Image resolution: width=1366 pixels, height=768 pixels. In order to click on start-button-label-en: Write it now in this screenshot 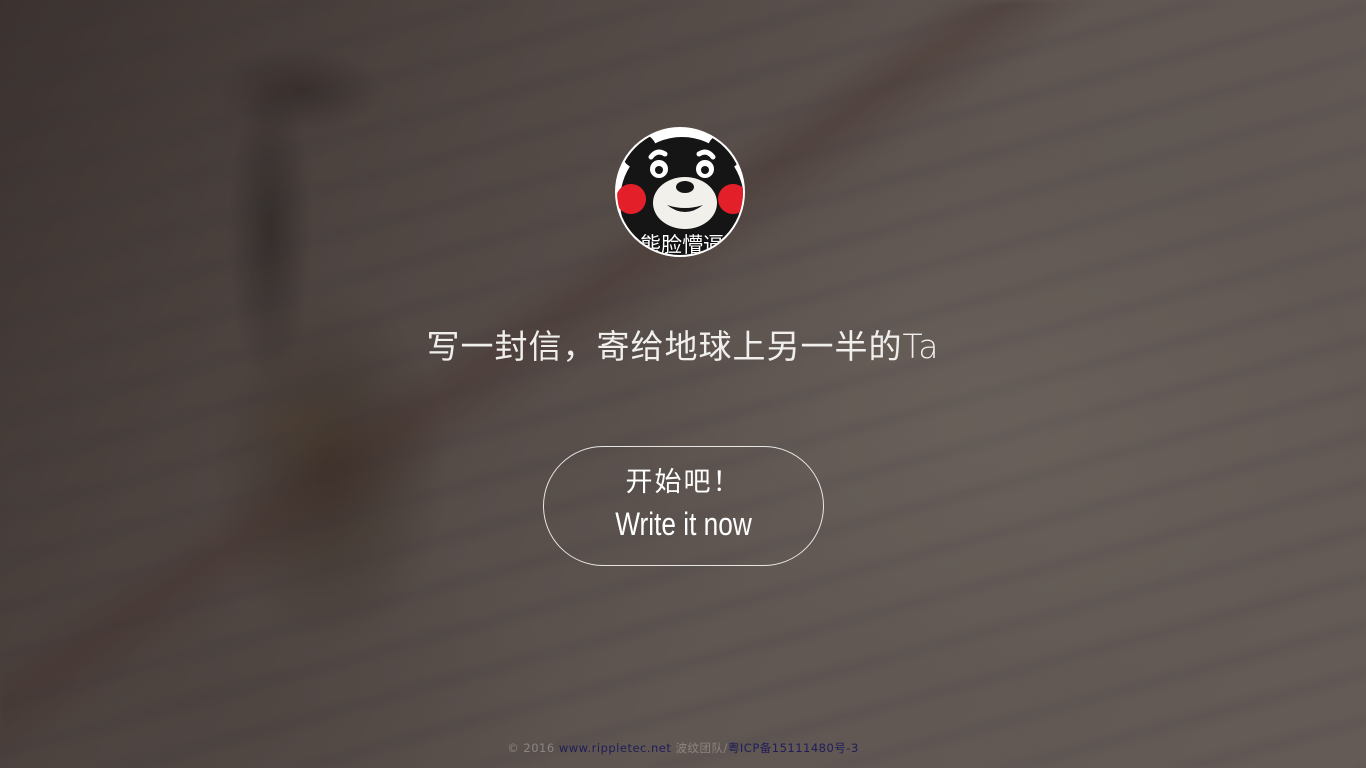, I will do `click(683, 524)`.